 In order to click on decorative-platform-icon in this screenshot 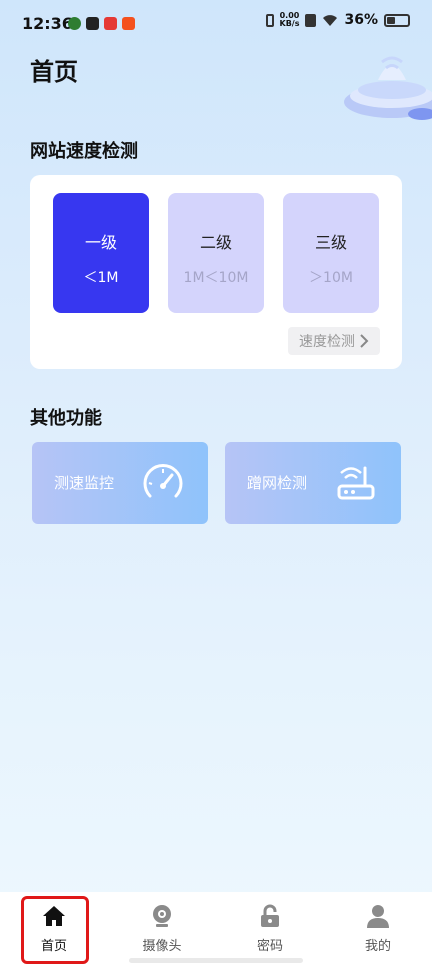, I will do `click(388, 88)`.